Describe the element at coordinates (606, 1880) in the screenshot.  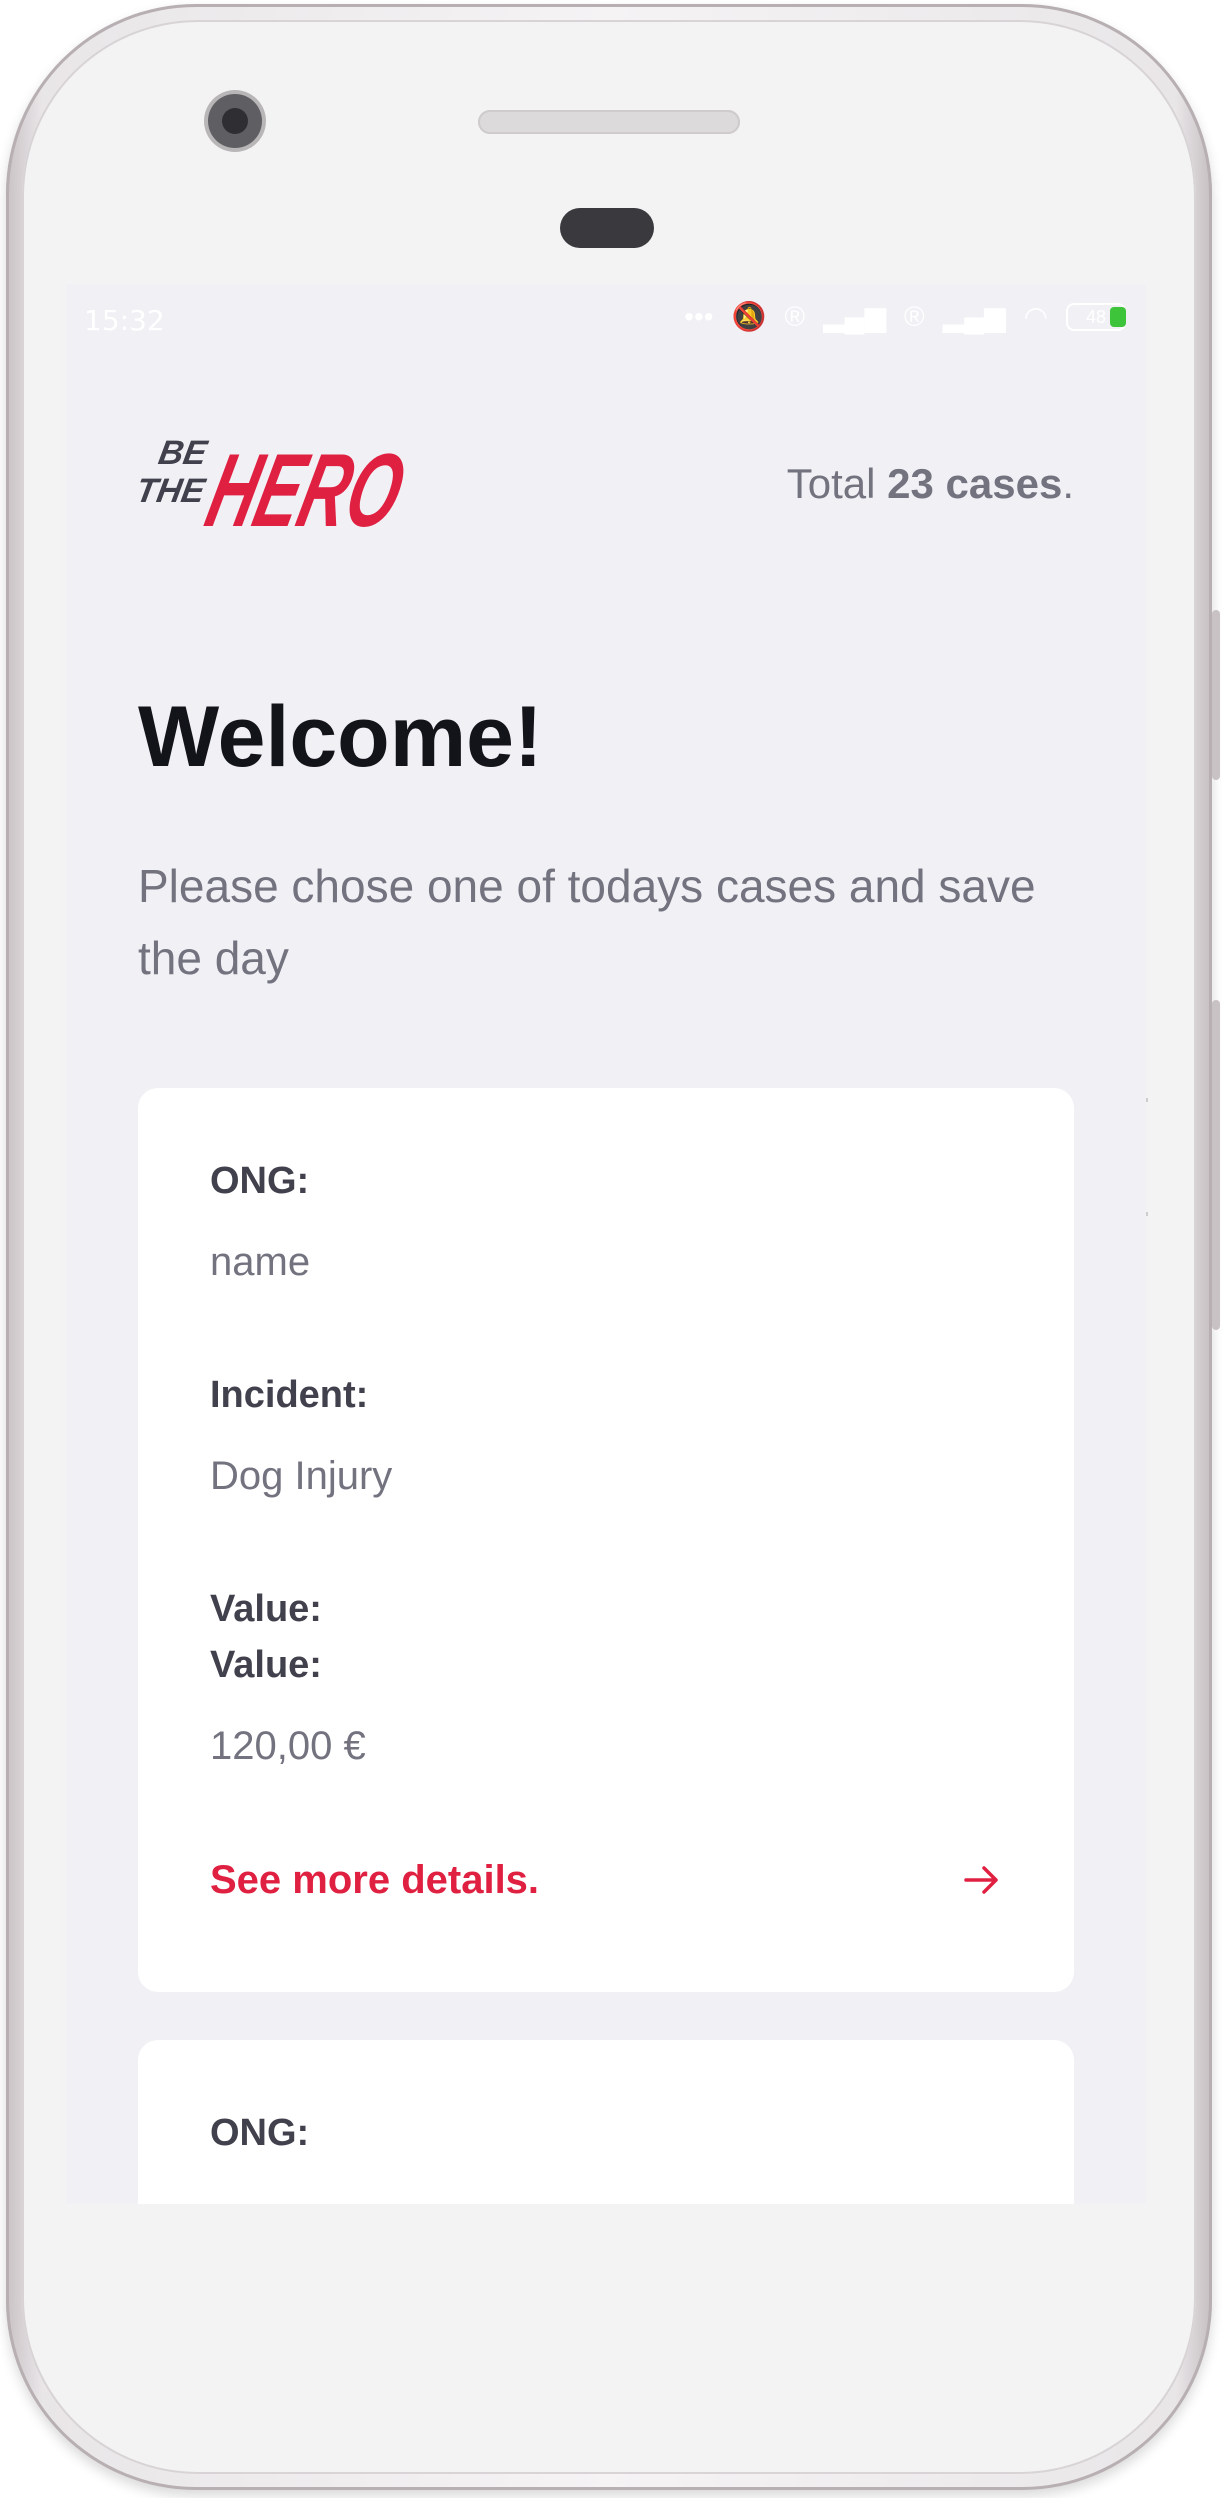
I see `see-details-button: See more details.` at that location.